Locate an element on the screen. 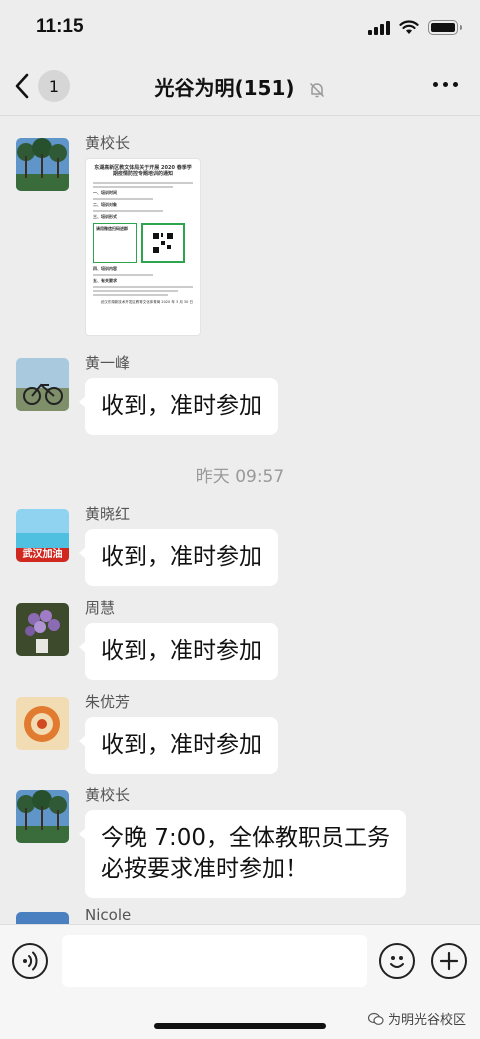 The width and height of the screenshot is (480, 1039). message-bubble: 今晚 7:00，全体教职员工务 必按要求准时参加！ is located at coordinates (242, 854).